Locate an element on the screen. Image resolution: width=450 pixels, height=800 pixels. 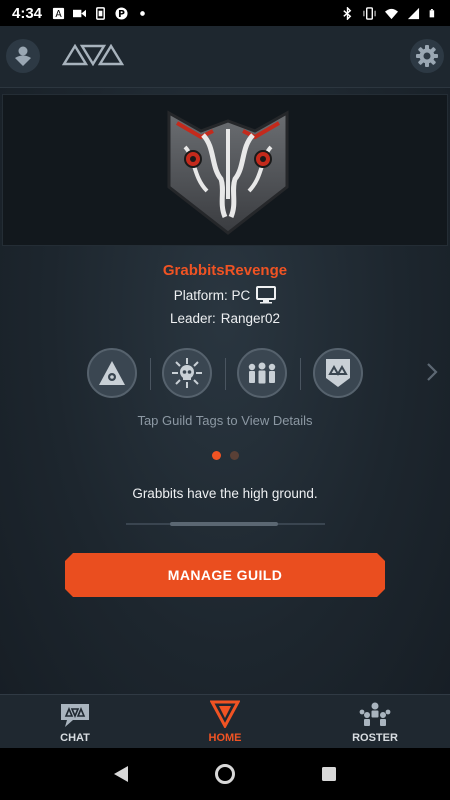
status-left-icons: A P is located at coordinates (100, 13).